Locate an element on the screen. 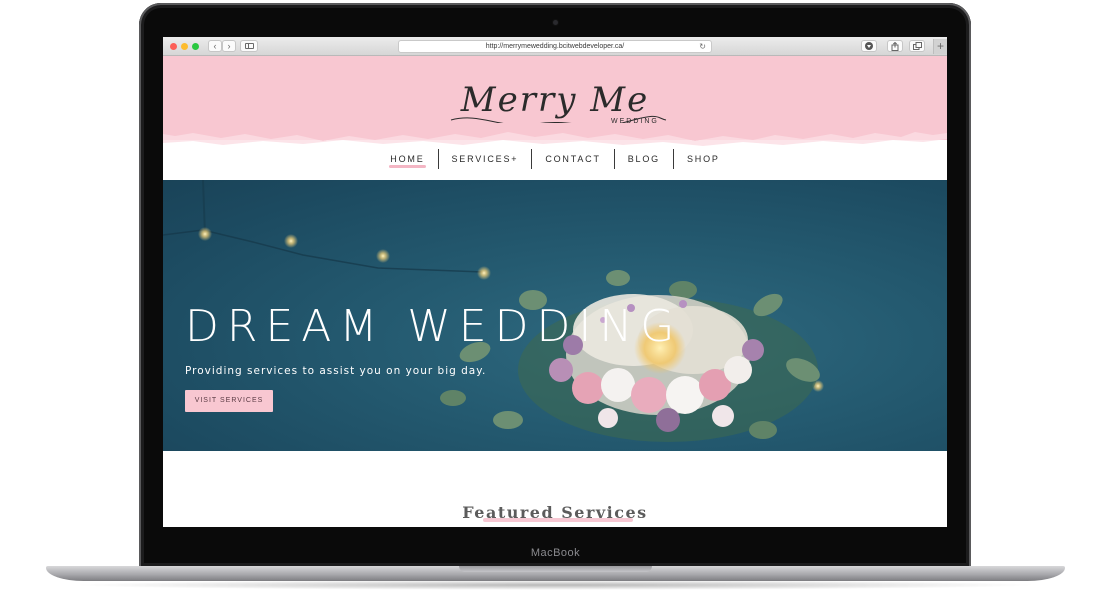 The image size is (1111, 598). download-button is located at coordinates (869, 46).